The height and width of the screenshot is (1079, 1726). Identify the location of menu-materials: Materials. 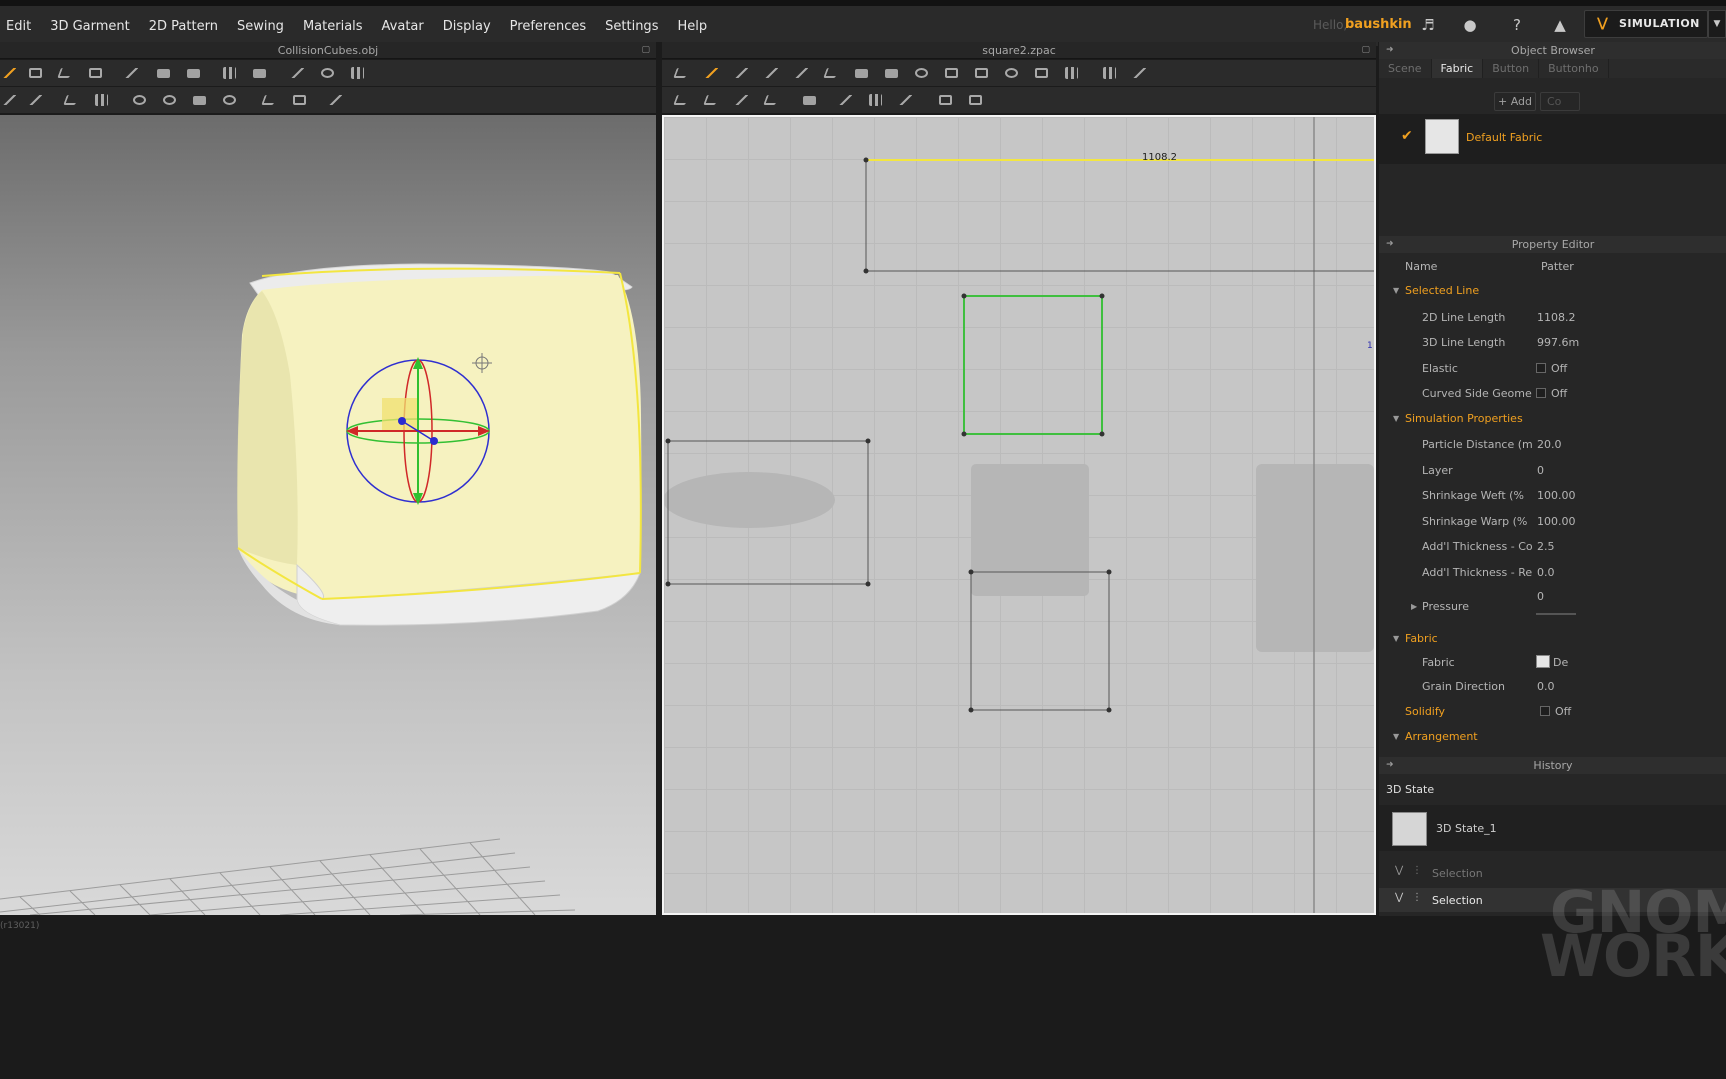
(333, 26).